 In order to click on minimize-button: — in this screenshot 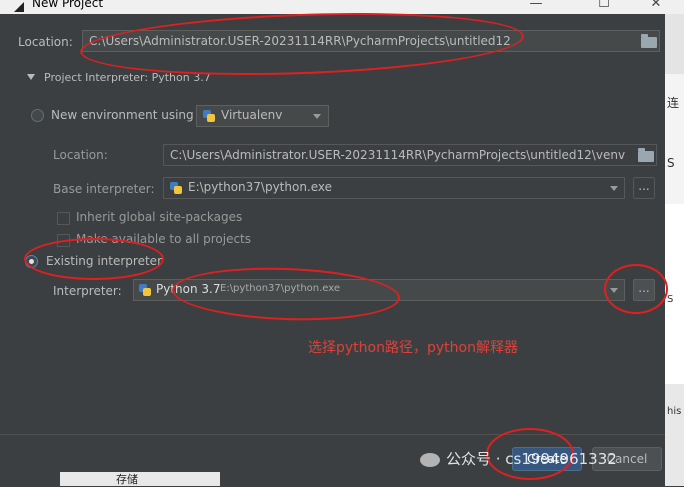, I will do `click(536, 7)`.